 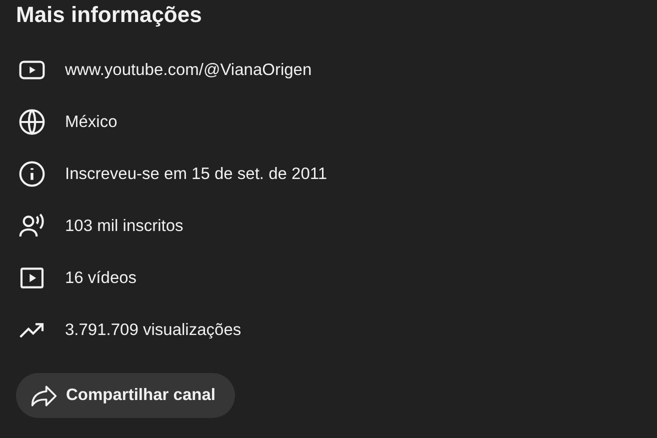 I want to click on detail-text: www.youtube.com/@VianaOrigen, so click(x=188, y=70).